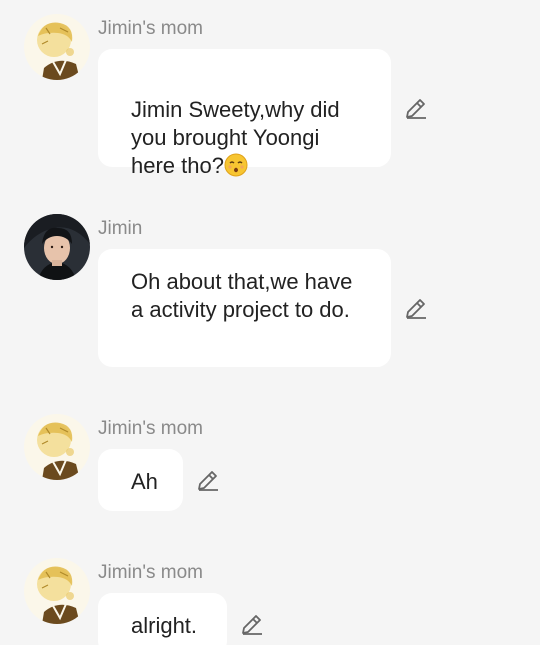  Describe the element at coordinates (162, 619) in the screenshot. I see `message-bubble: alright.` at that location.